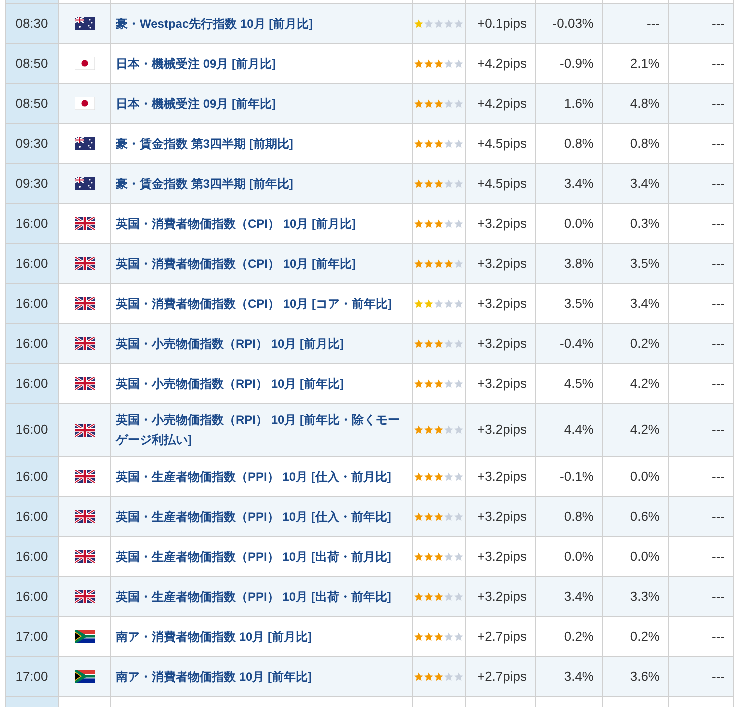 This screenshot has height=709, width=740. I want to click on time-cell: 08:50, so click(32, 64).